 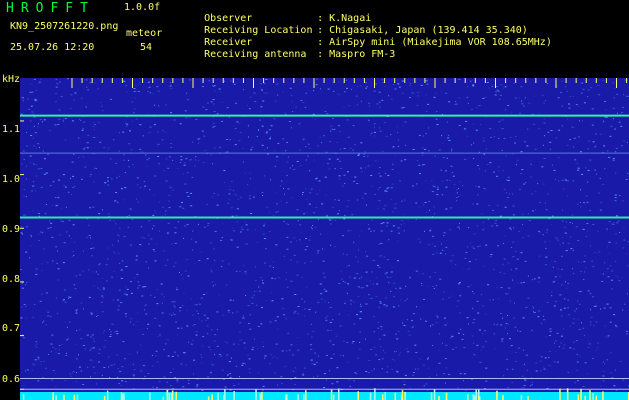 I want to click on band-spike, so click(x=304, y=397).